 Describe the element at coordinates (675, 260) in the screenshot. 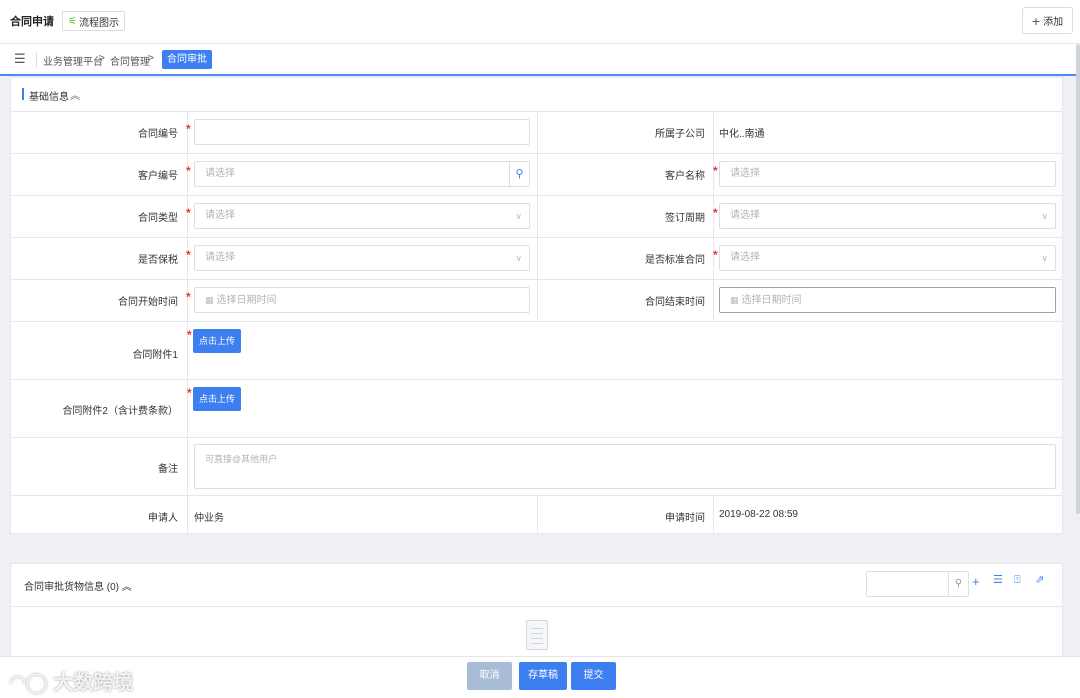

I see `standard-contract-label: 是否标准合同` at that location.